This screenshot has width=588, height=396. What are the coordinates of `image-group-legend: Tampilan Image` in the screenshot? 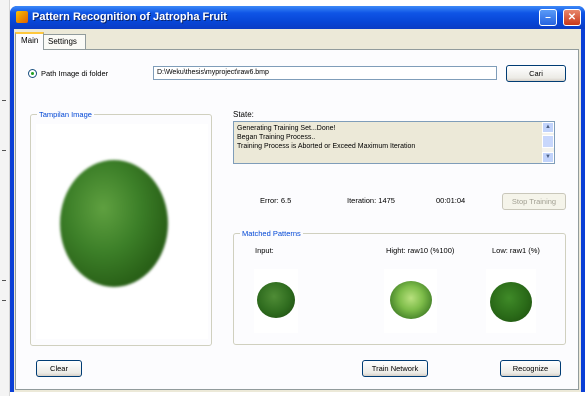 It's located at (65, 114).